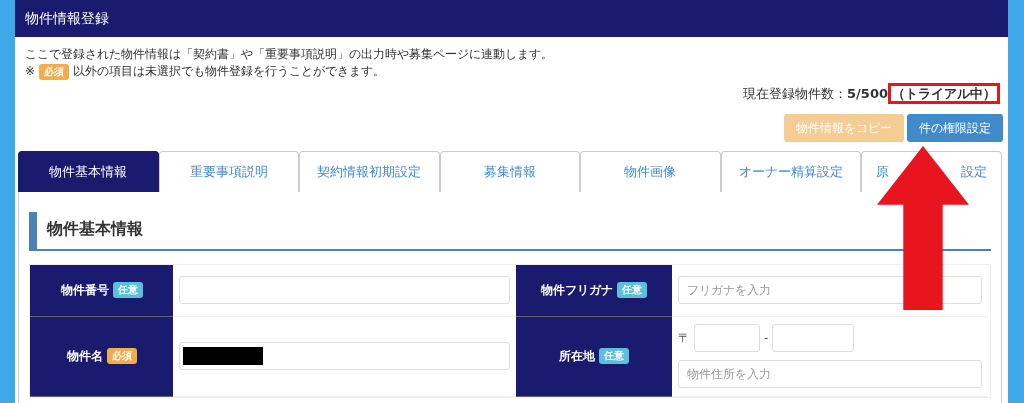 This screenshot has width=1024, height=403. I want to click on field-label: 物件番号, so click(84, 290).